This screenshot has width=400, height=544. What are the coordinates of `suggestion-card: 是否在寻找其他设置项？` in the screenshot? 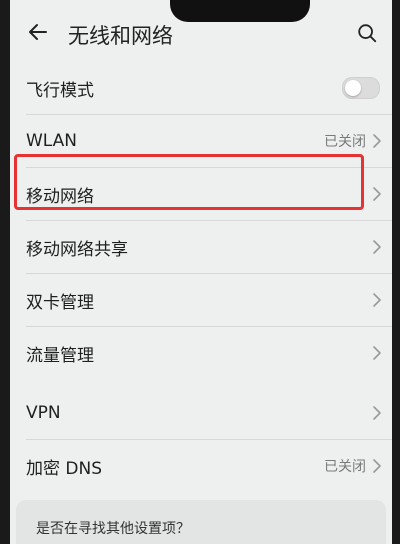 It's located at (201, 522).